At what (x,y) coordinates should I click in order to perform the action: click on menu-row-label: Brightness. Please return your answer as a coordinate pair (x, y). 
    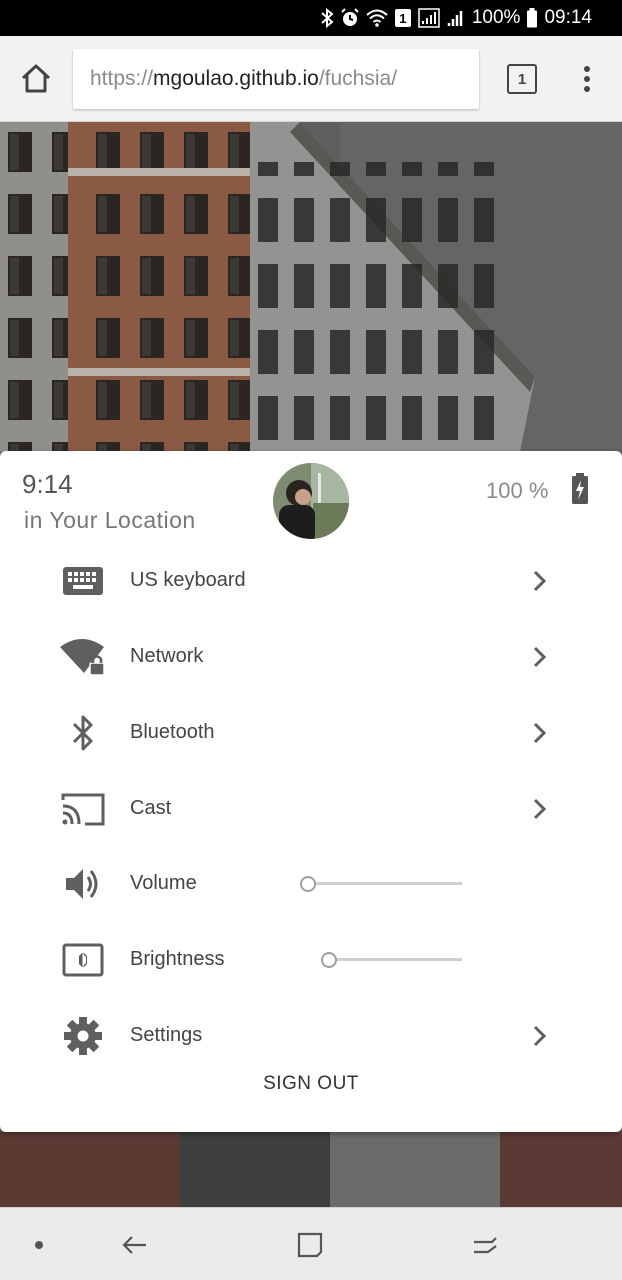
    Looking at the image, I should click on (177, 959).